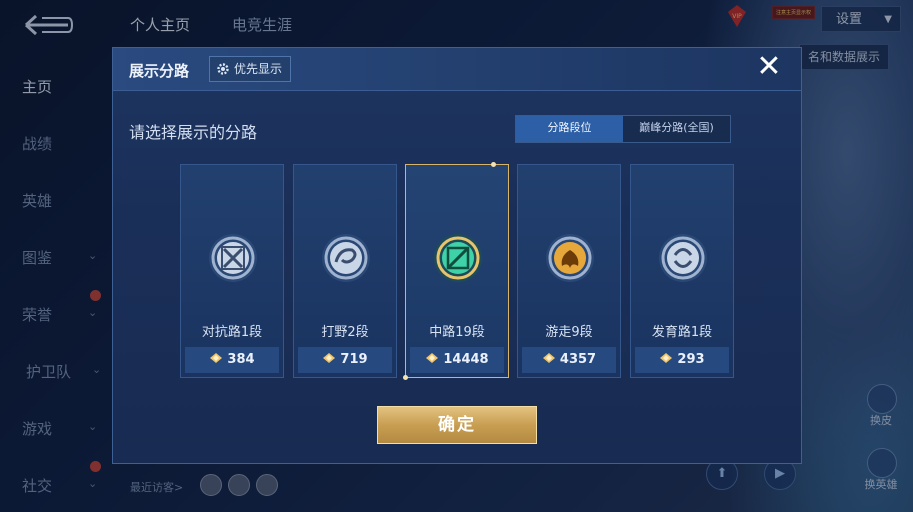 The width and height of the screenshot is (913, 512). Describe the element at coordinates (346, 258) in the screenshot. I see `jungle-icon` at that location.